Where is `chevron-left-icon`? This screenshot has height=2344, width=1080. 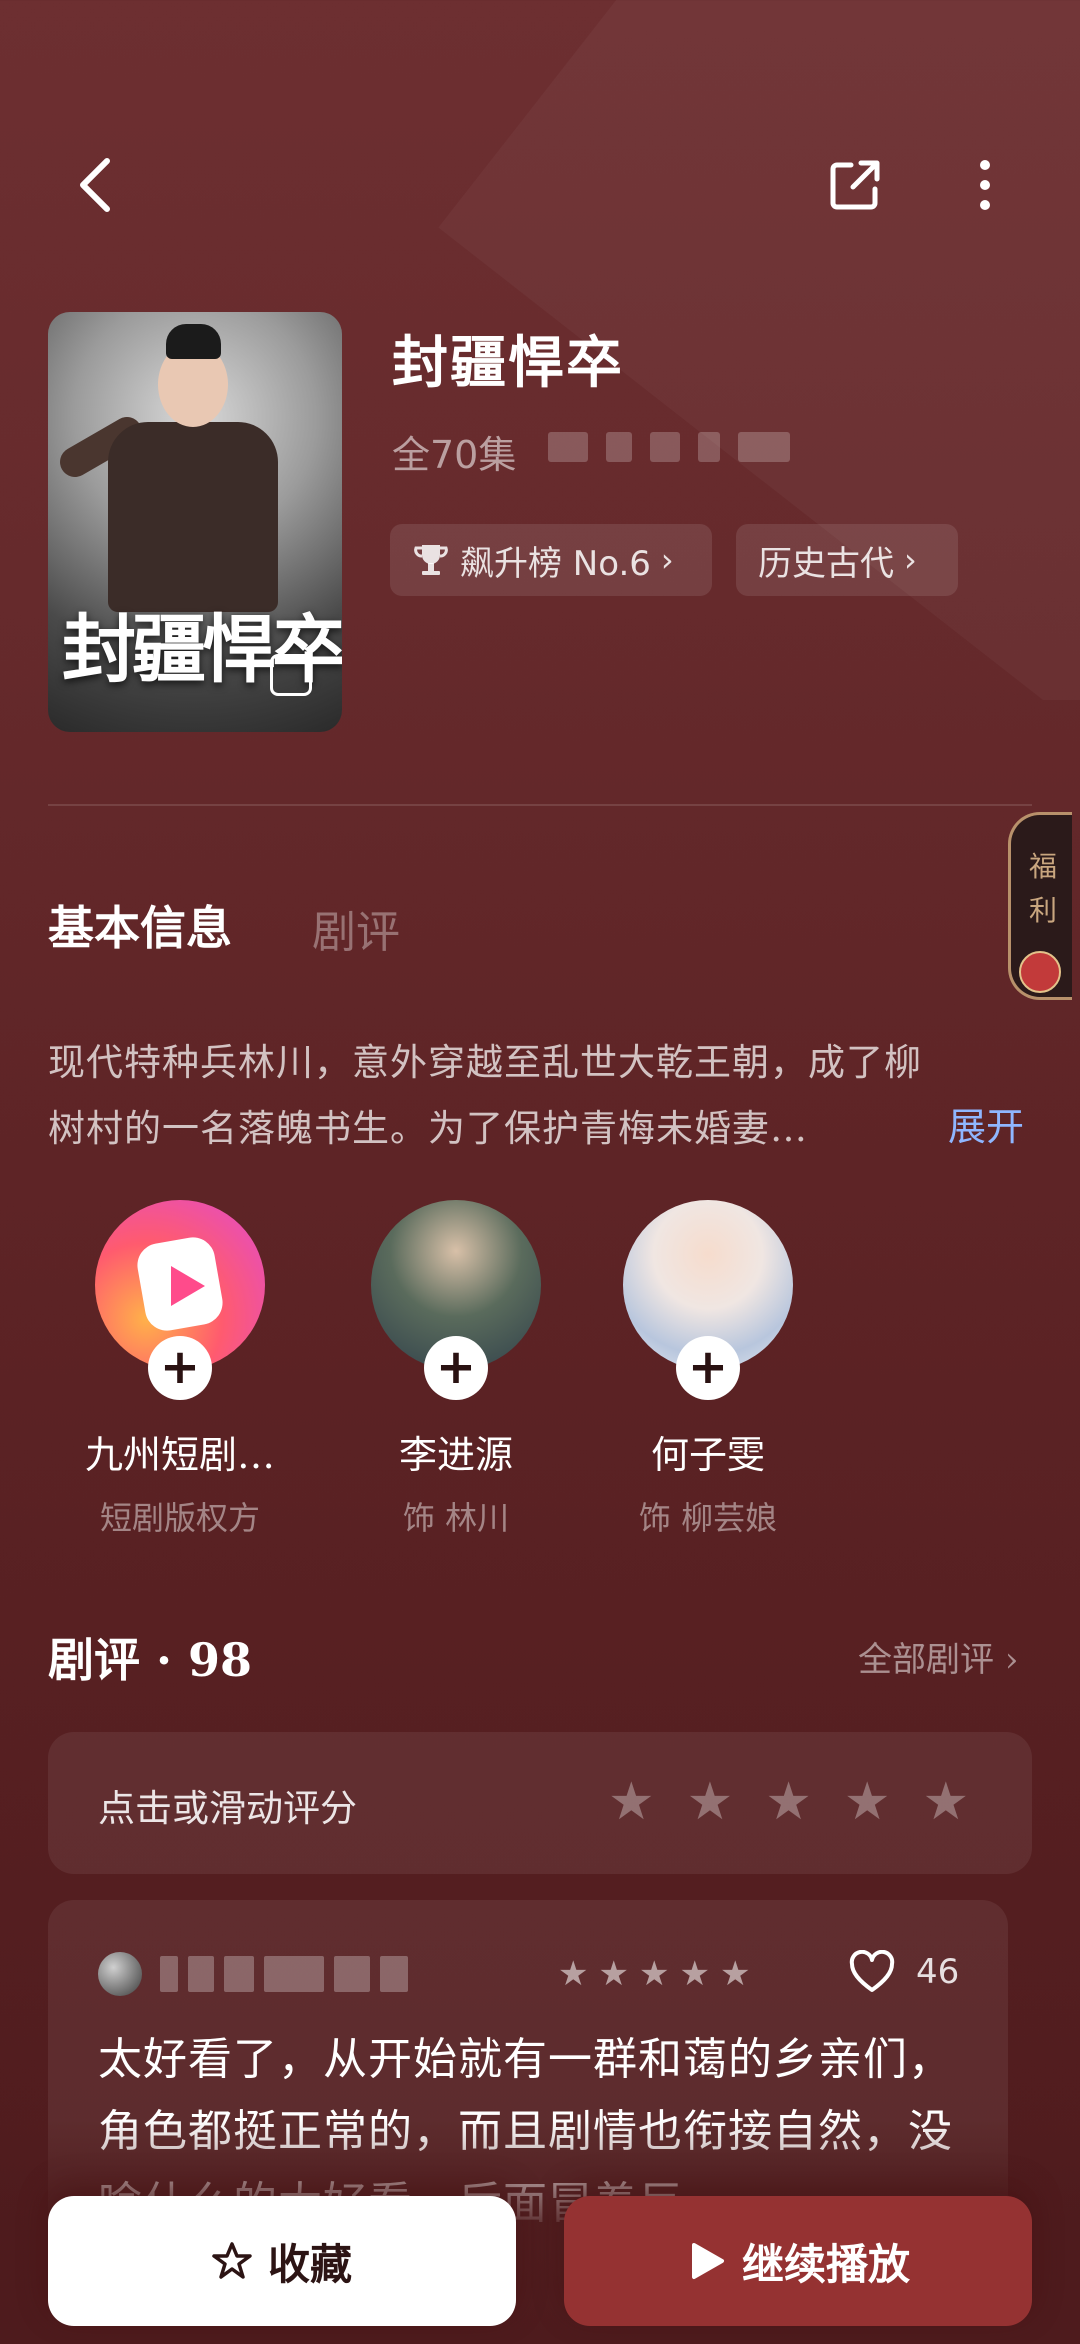
chevron-left-icon is located at coordinates (95, 185).